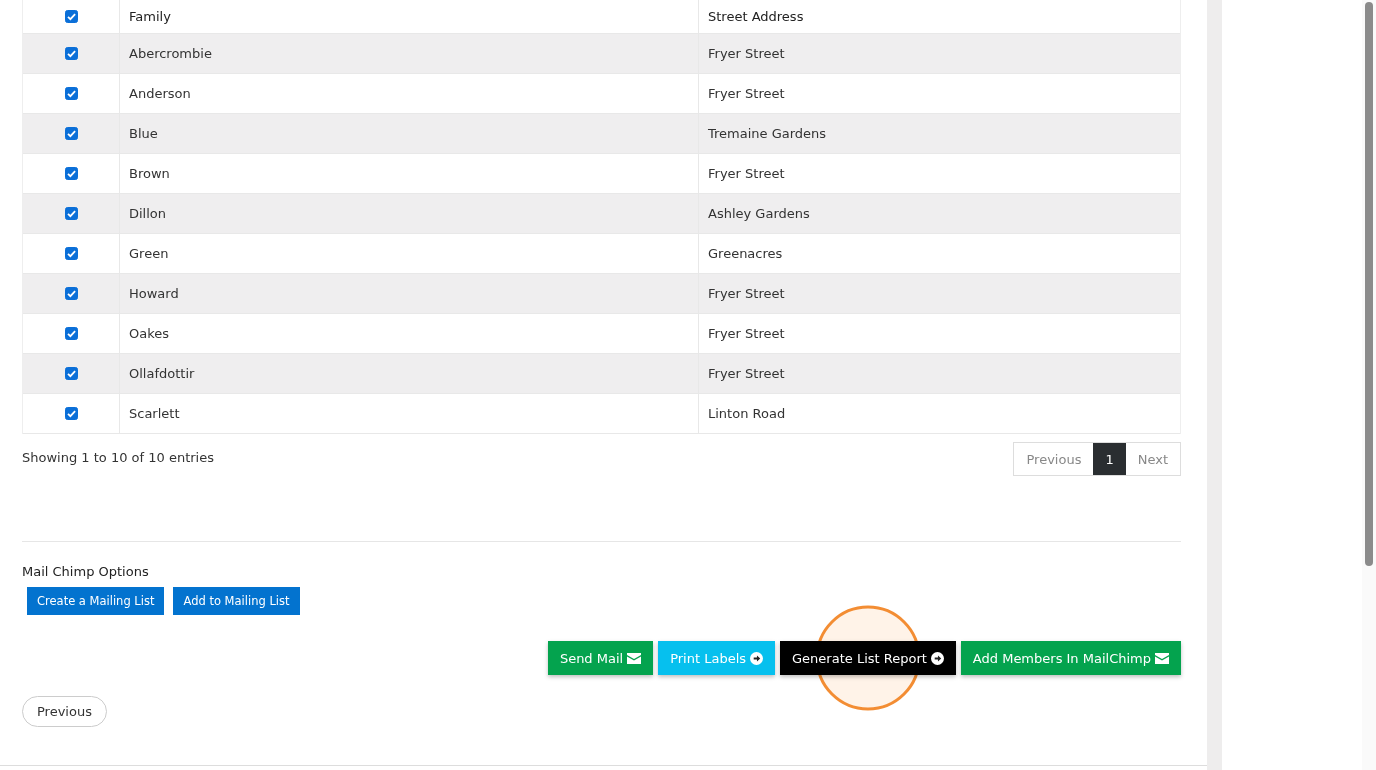 The height and width of the screenshot is (770, 1376). I want to click on table-cell: Ashley Gardens, so click(759, 213).